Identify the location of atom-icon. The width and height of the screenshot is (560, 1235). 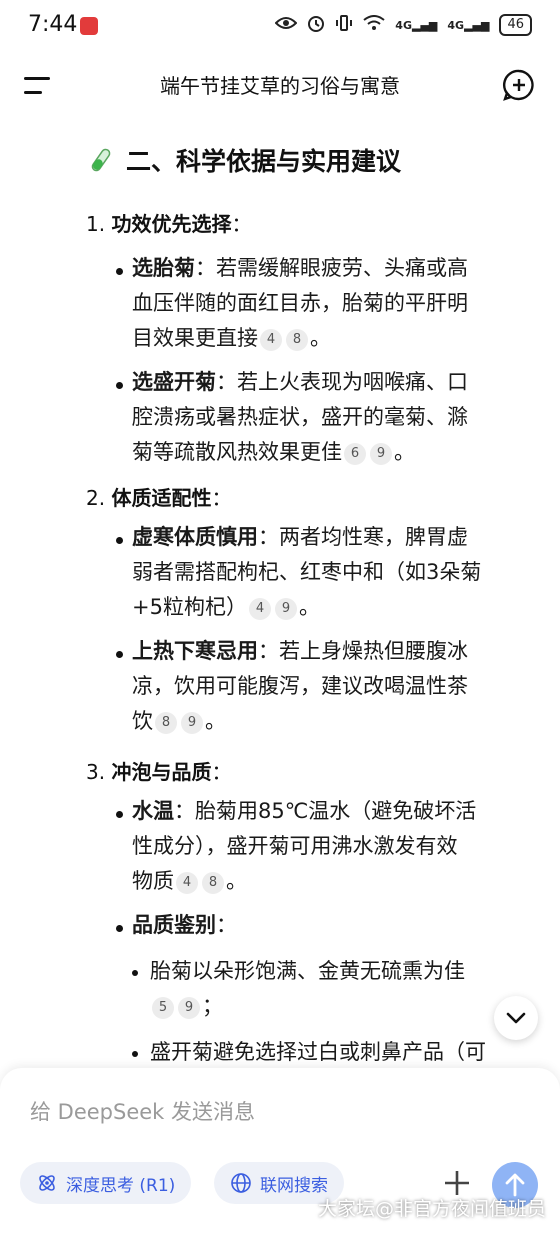
(47, 1183).